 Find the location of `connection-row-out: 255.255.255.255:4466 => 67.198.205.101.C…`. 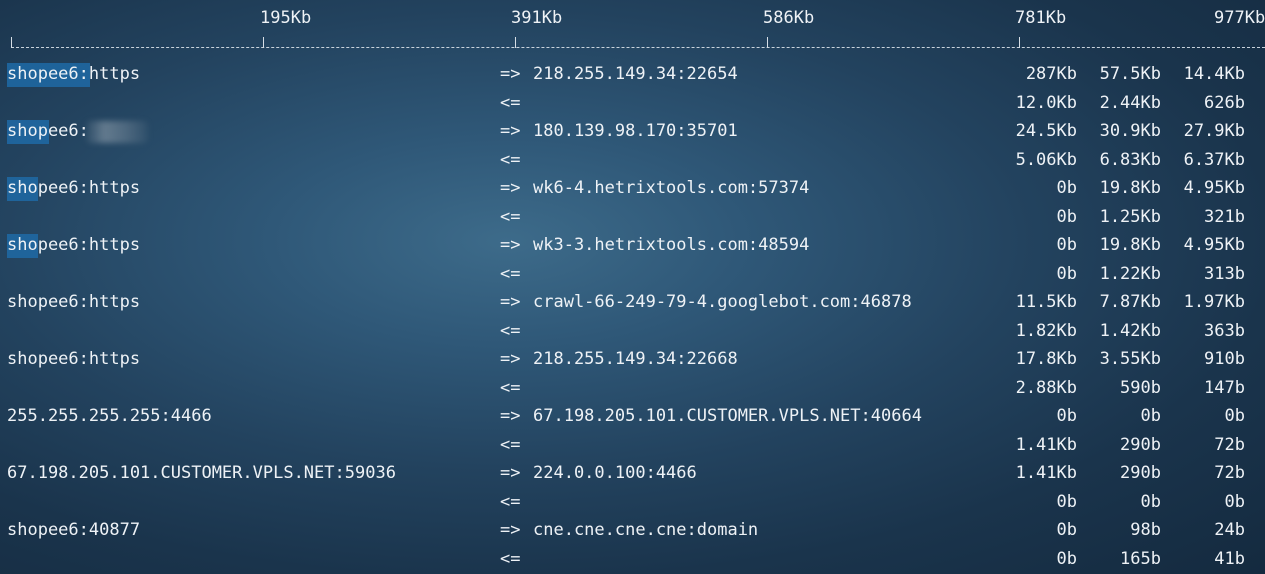

connection-row-out: 255.255.255.255:4466 => 67.198.205.101.C… is located at coordinates (632, 416).